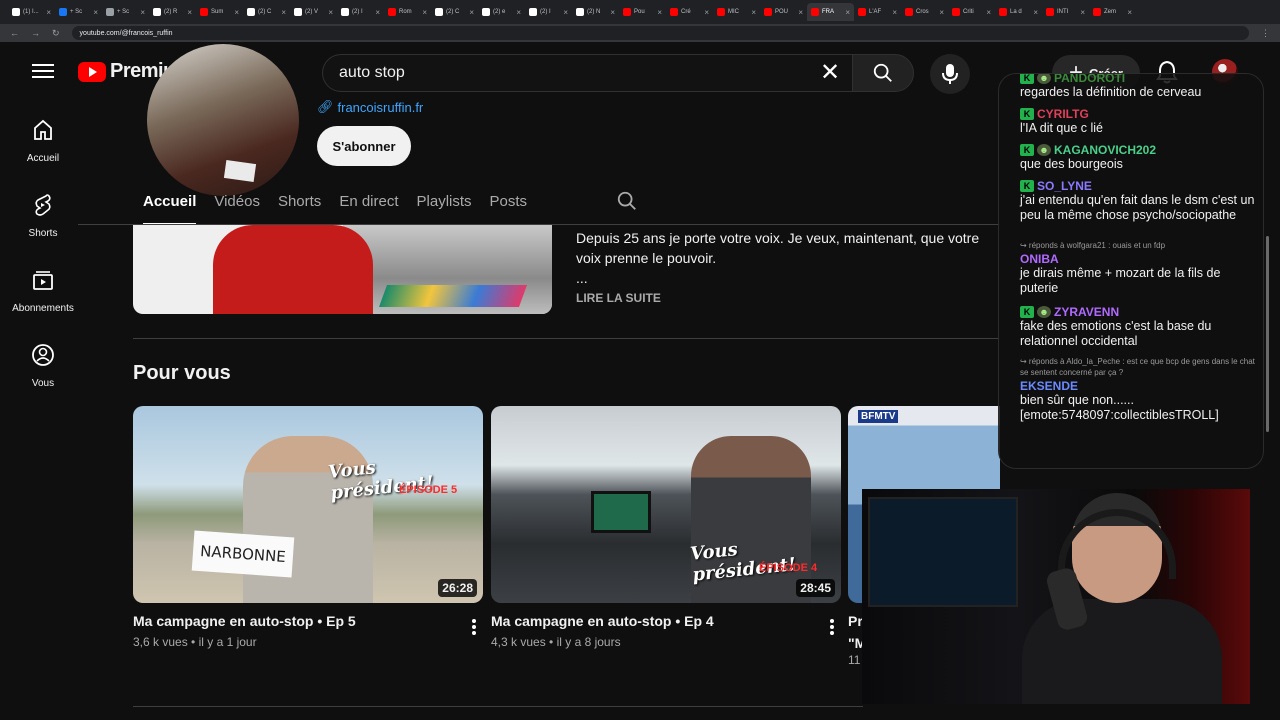  Describe the element at coordinates (642, 12) in the screenshot. I see `browser-tab: Pou ×` at that location.